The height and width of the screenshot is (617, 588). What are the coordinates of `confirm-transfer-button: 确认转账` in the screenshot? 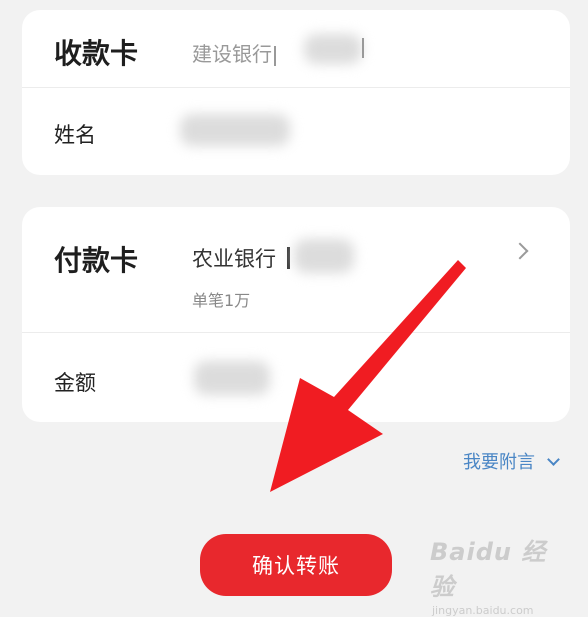 It's located at (296, 565).